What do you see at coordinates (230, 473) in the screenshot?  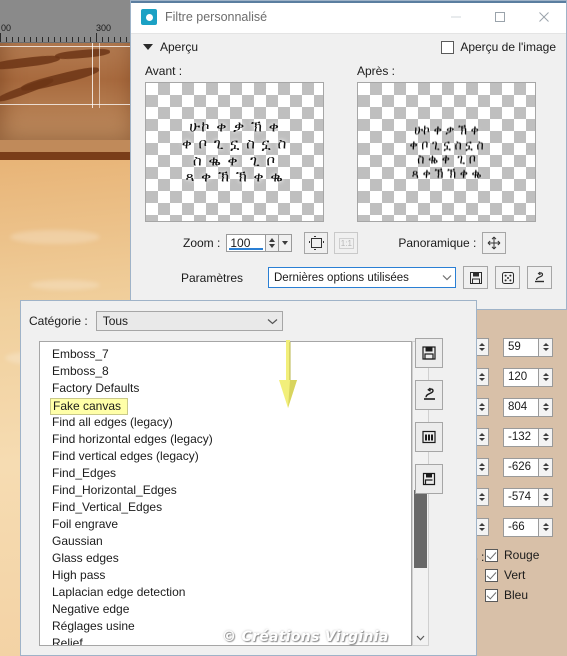 I see `list-item: Find_Edges` at bounding box center [230, 473].